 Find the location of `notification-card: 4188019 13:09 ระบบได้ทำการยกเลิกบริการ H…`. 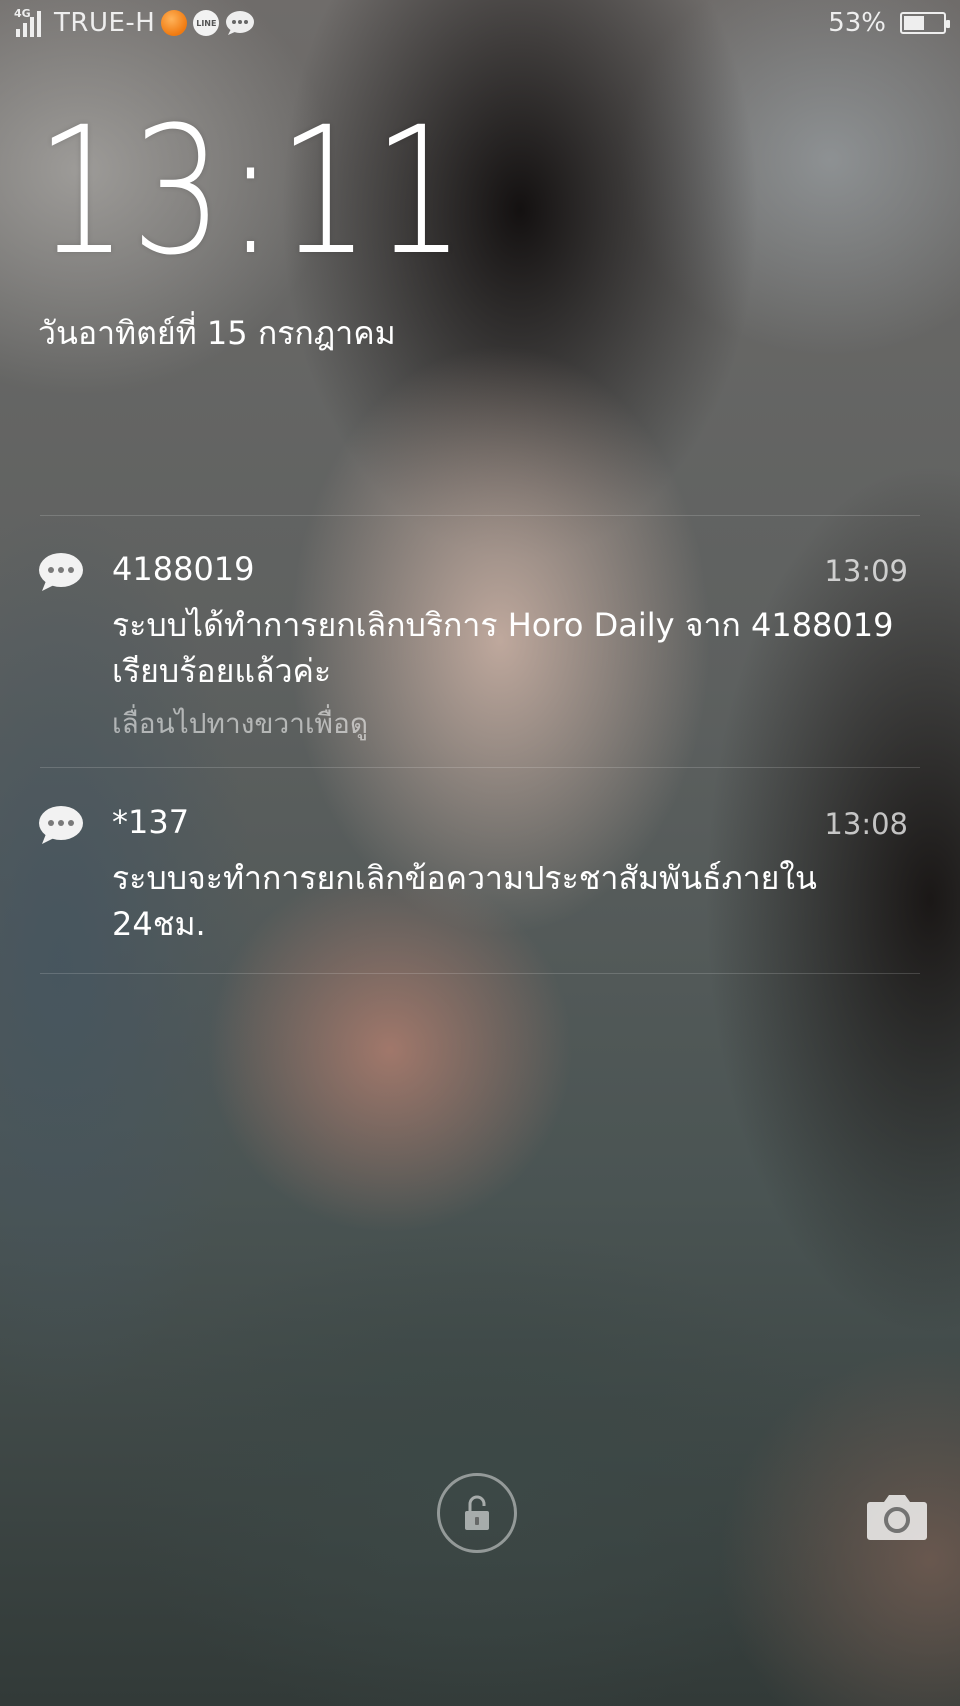

notification-card: 4188019 13:09 ระบบได้ทำการยกเลิกบริการ H… is located at coordinates (480, 652).